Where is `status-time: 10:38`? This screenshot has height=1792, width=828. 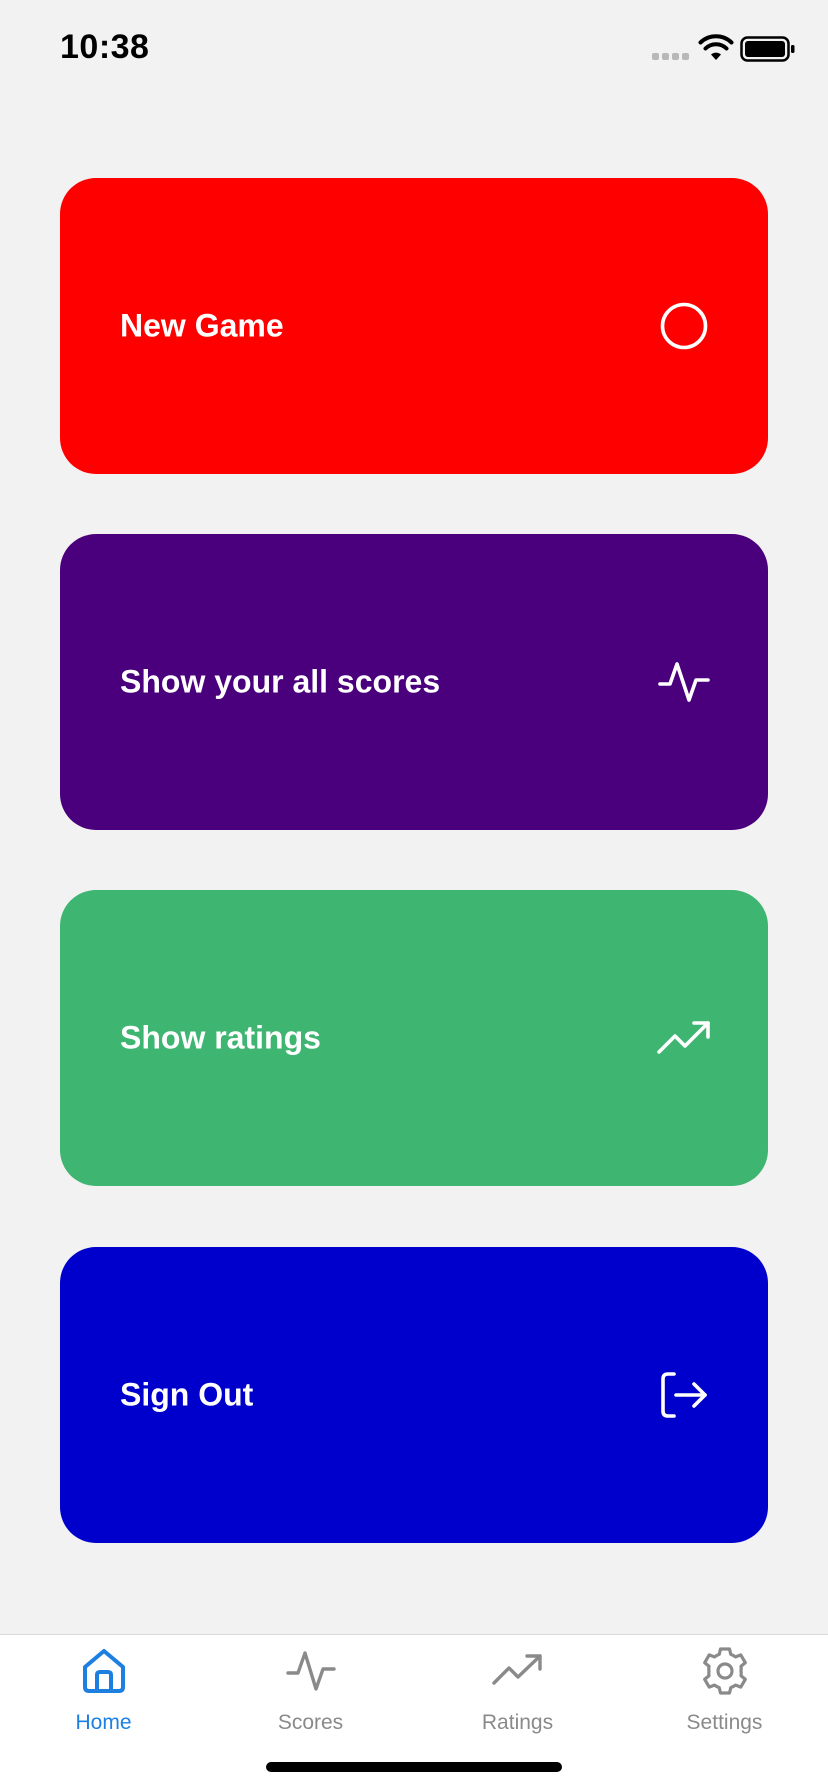
status-time: 10:38 is located at coordinates (105, 47).